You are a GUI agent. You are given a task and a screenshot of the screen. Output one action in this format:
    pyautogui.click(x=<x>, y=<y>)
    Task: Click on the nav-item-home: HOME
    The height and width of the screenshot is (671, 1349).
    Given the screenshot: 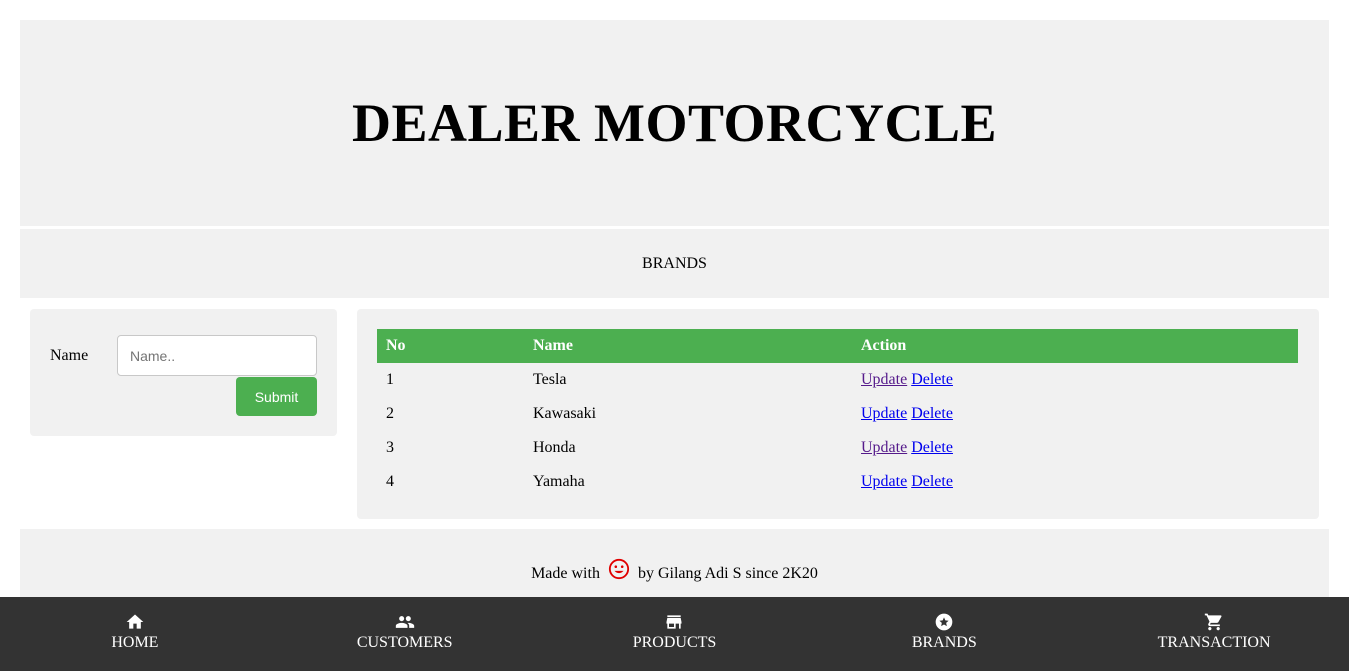 What is the action you would take?
    pyautogui.click(x=135, y=634)
    